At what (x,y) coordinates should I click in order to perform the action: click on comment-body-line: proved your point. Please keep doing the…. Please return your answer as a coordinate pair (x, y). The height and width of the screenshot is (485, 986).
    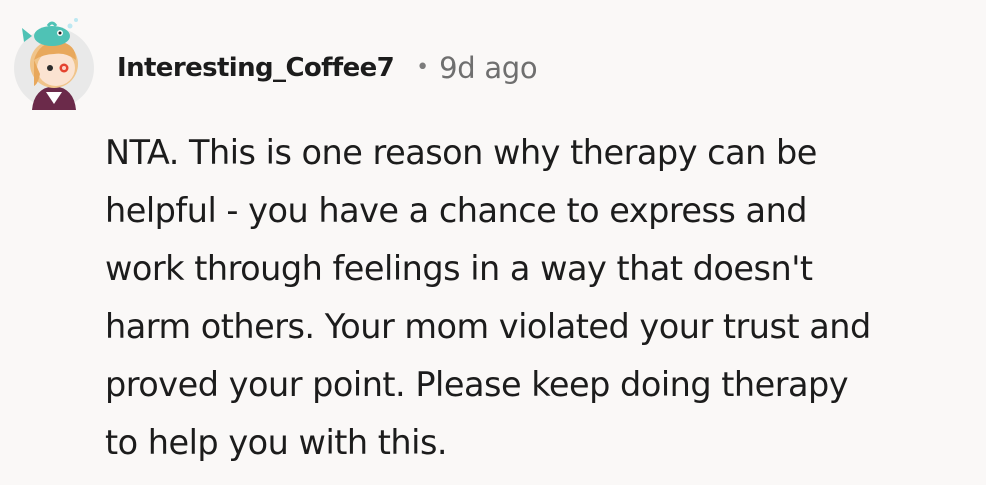
    Looking at the image, I should click on (477, 384).